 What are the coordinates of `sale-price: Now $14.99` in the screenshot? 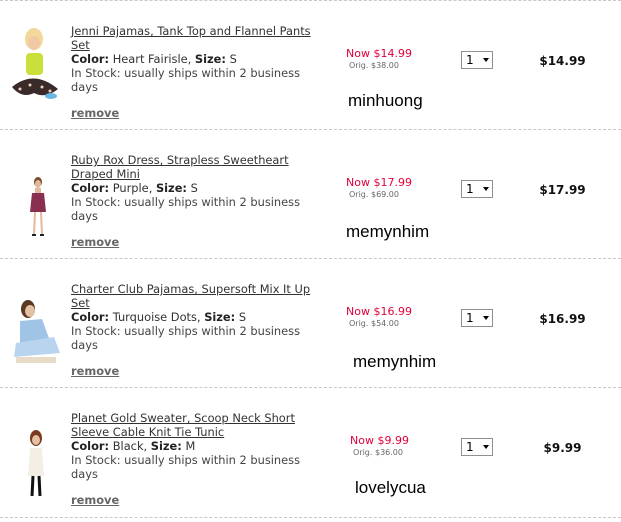 It's located at (379, 53).